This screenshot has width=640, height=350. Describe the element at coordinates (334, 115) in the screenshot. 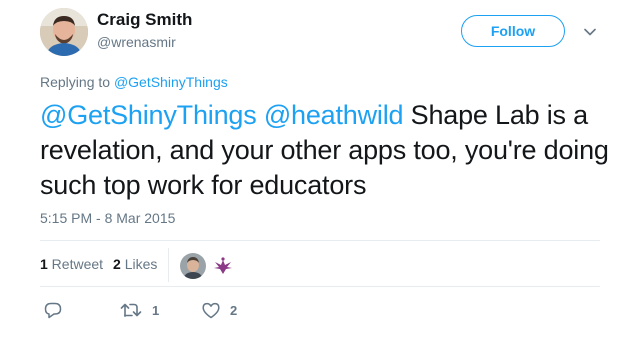

I see `mention-link: @heathwild` at that location.